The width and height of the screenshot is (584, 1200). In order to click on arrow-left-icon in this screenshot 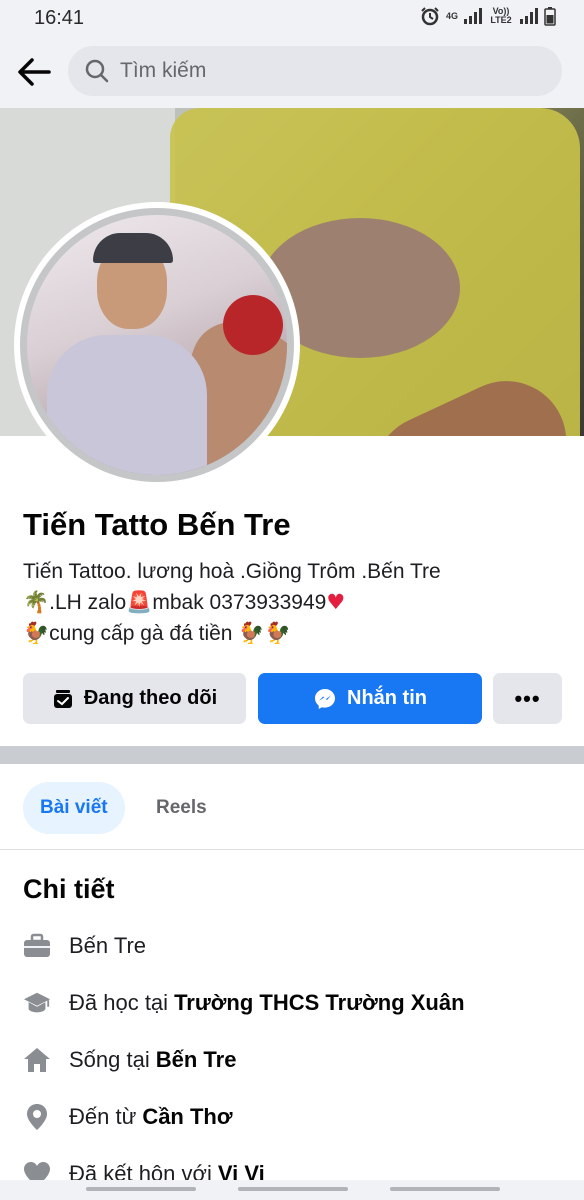, I will do `click(34, 72)`.